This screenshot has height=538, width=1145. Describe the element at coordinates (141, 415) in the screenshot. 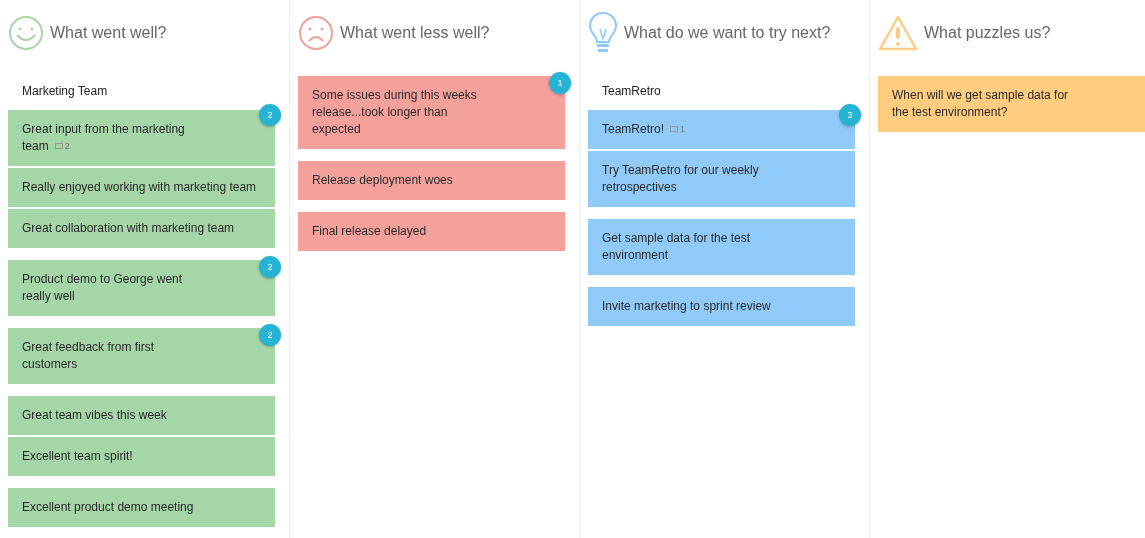

I see `retro-card: Great team vibes this week` at that location.